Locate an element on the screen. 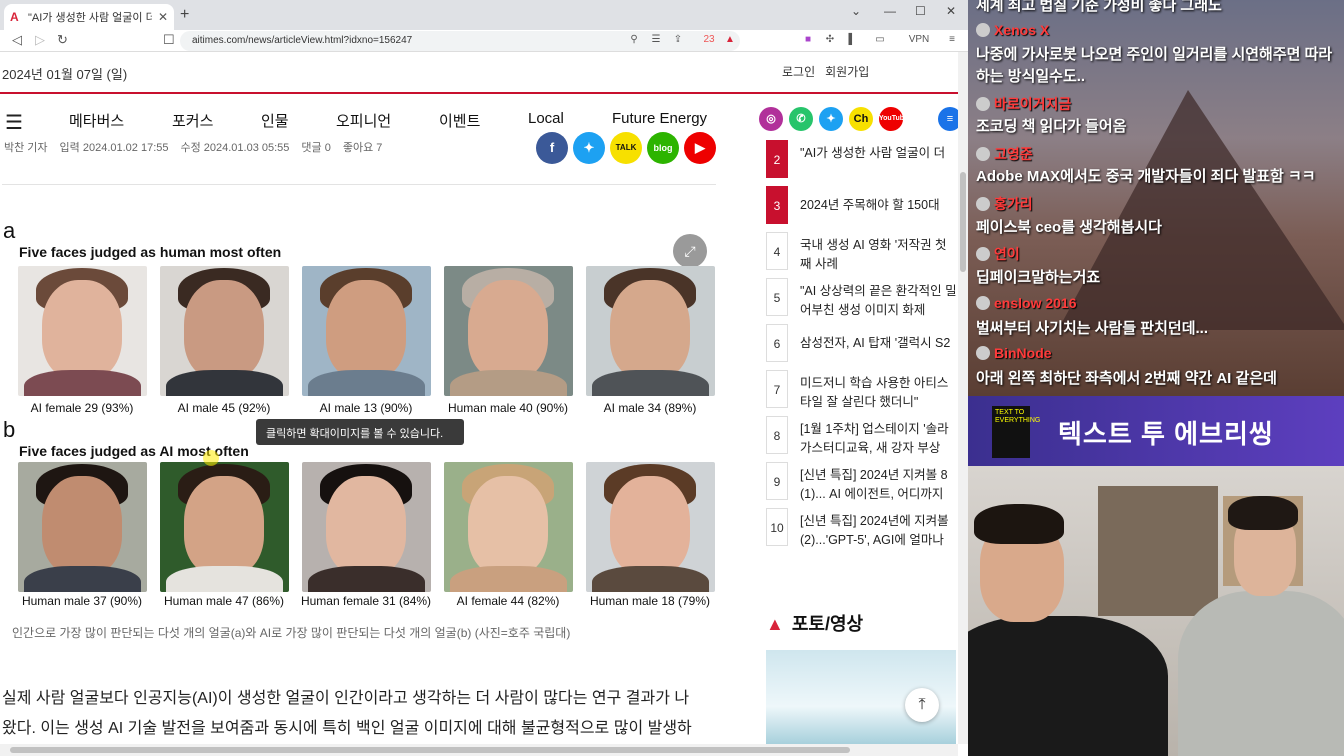 The image size is (1344, 756). chat-username-text: enslow 2016 is located at coordinates (1035, 303).